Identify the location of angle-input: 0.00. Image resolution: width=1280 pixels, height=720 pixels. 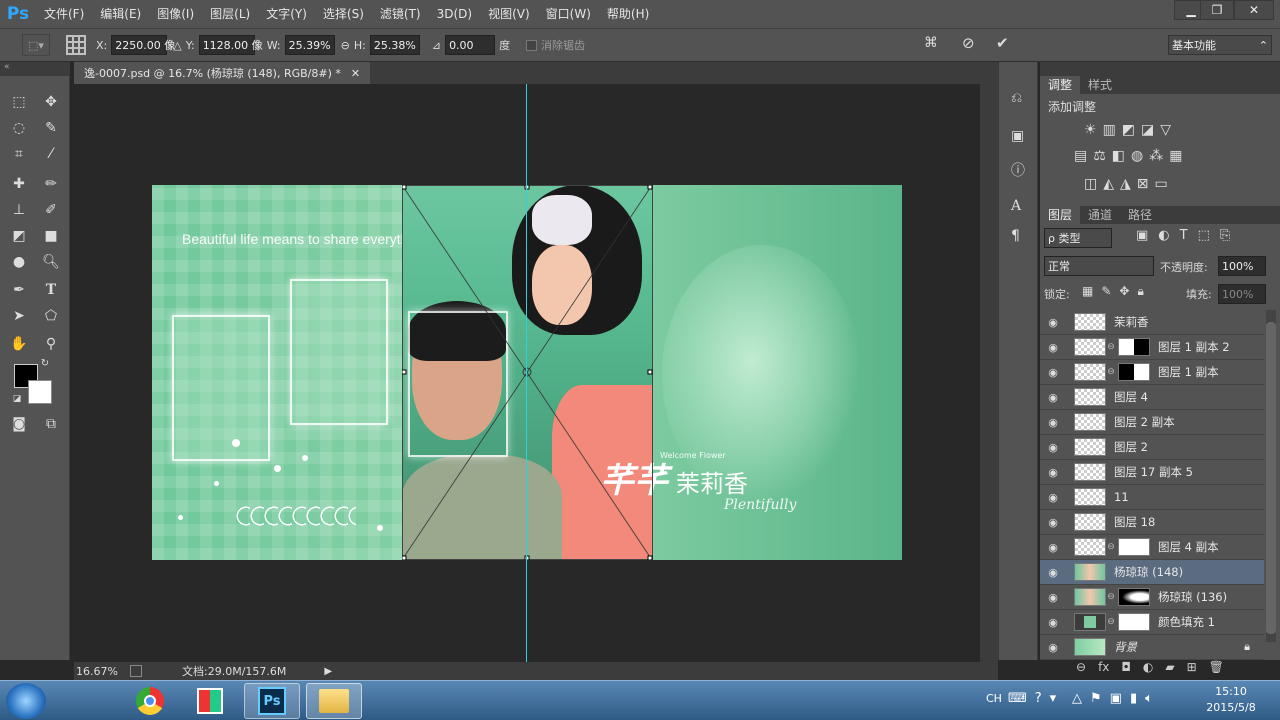
(470, 45).